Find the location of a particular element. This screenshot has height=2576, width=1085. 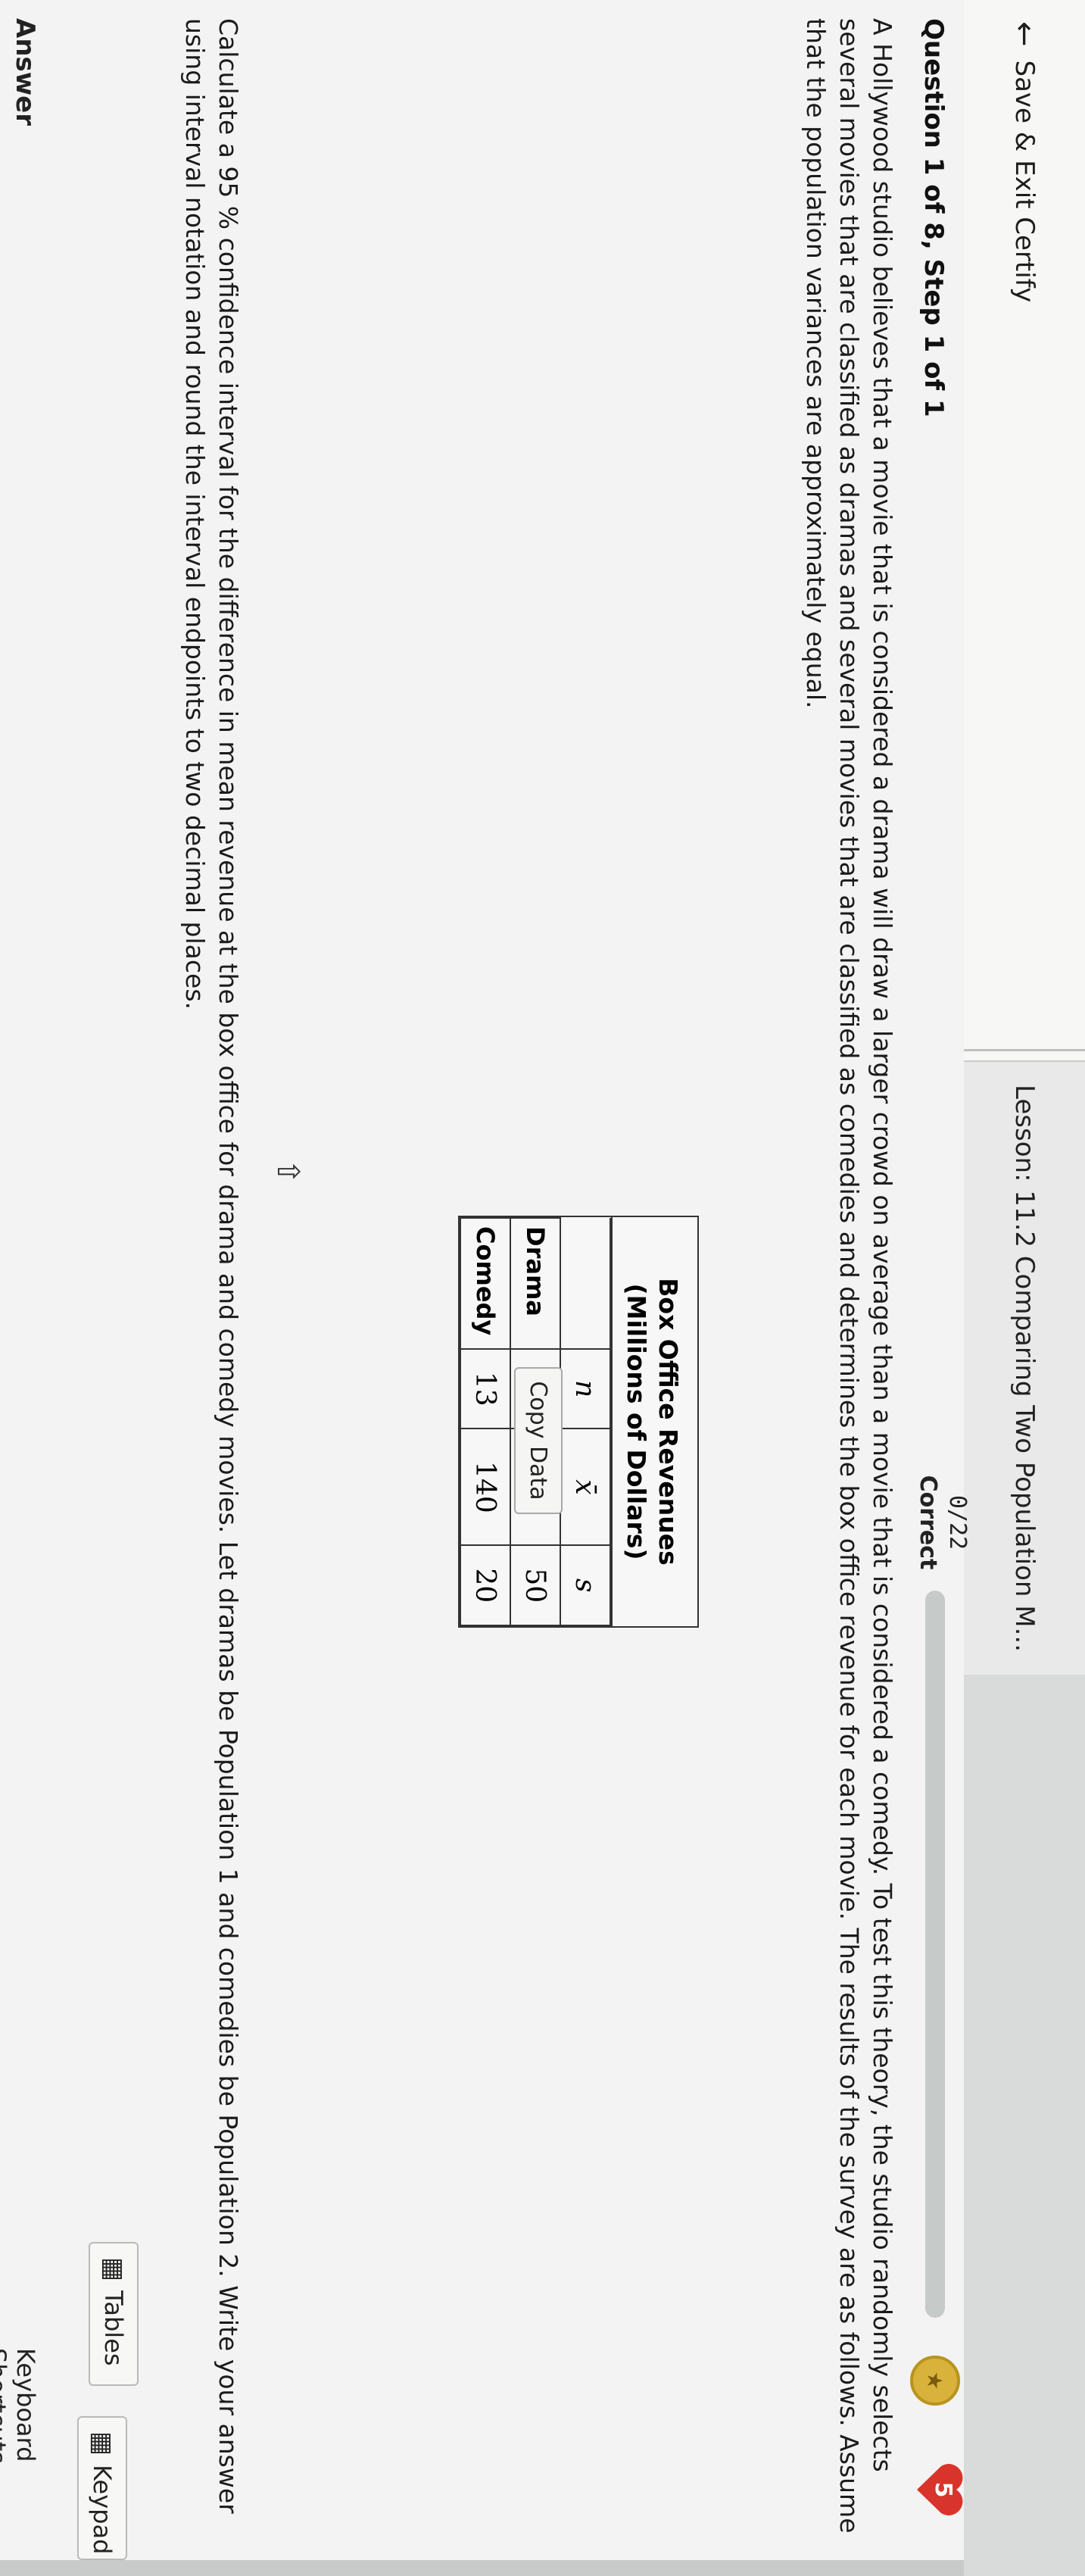

table-row: Comedy 13 140 20 is located at coordinates (485, 1422).